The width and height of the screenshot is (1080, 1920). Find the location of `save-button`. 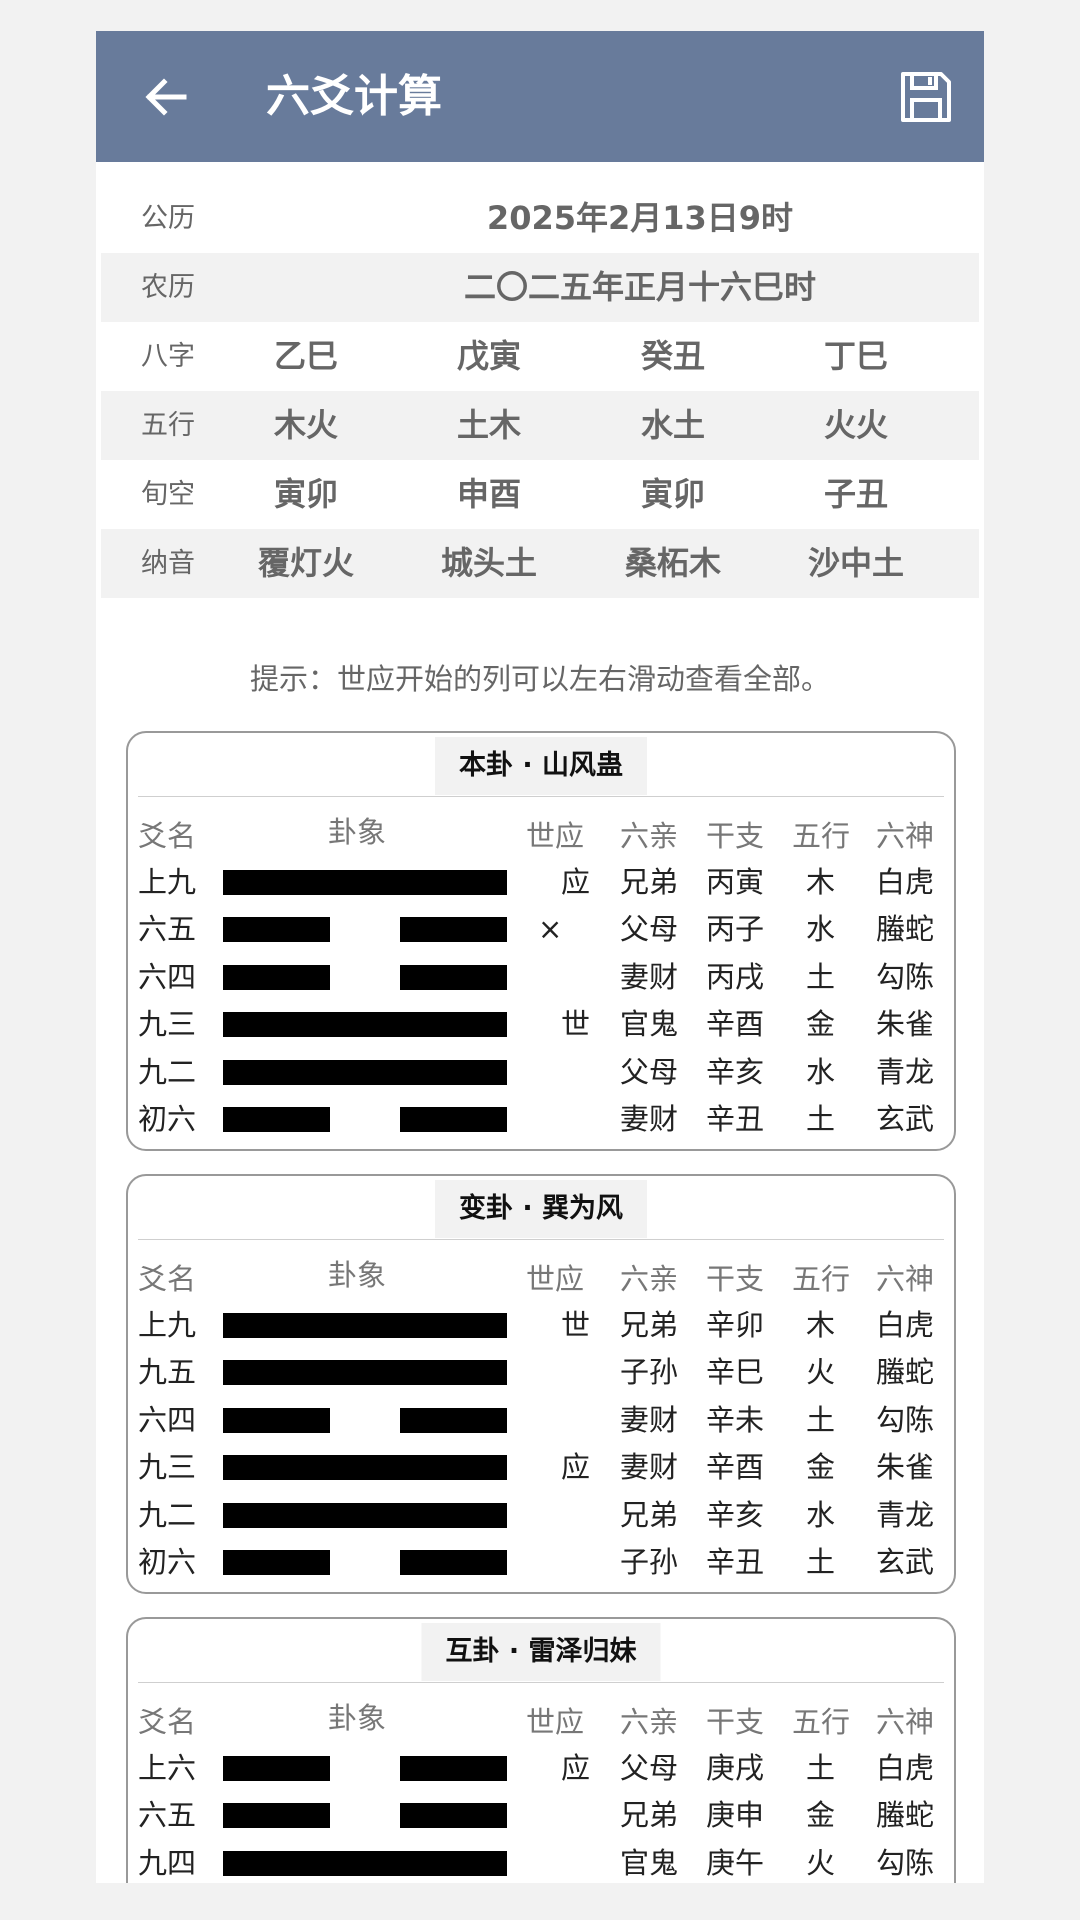

save-button is located at coordinates (926, 97).